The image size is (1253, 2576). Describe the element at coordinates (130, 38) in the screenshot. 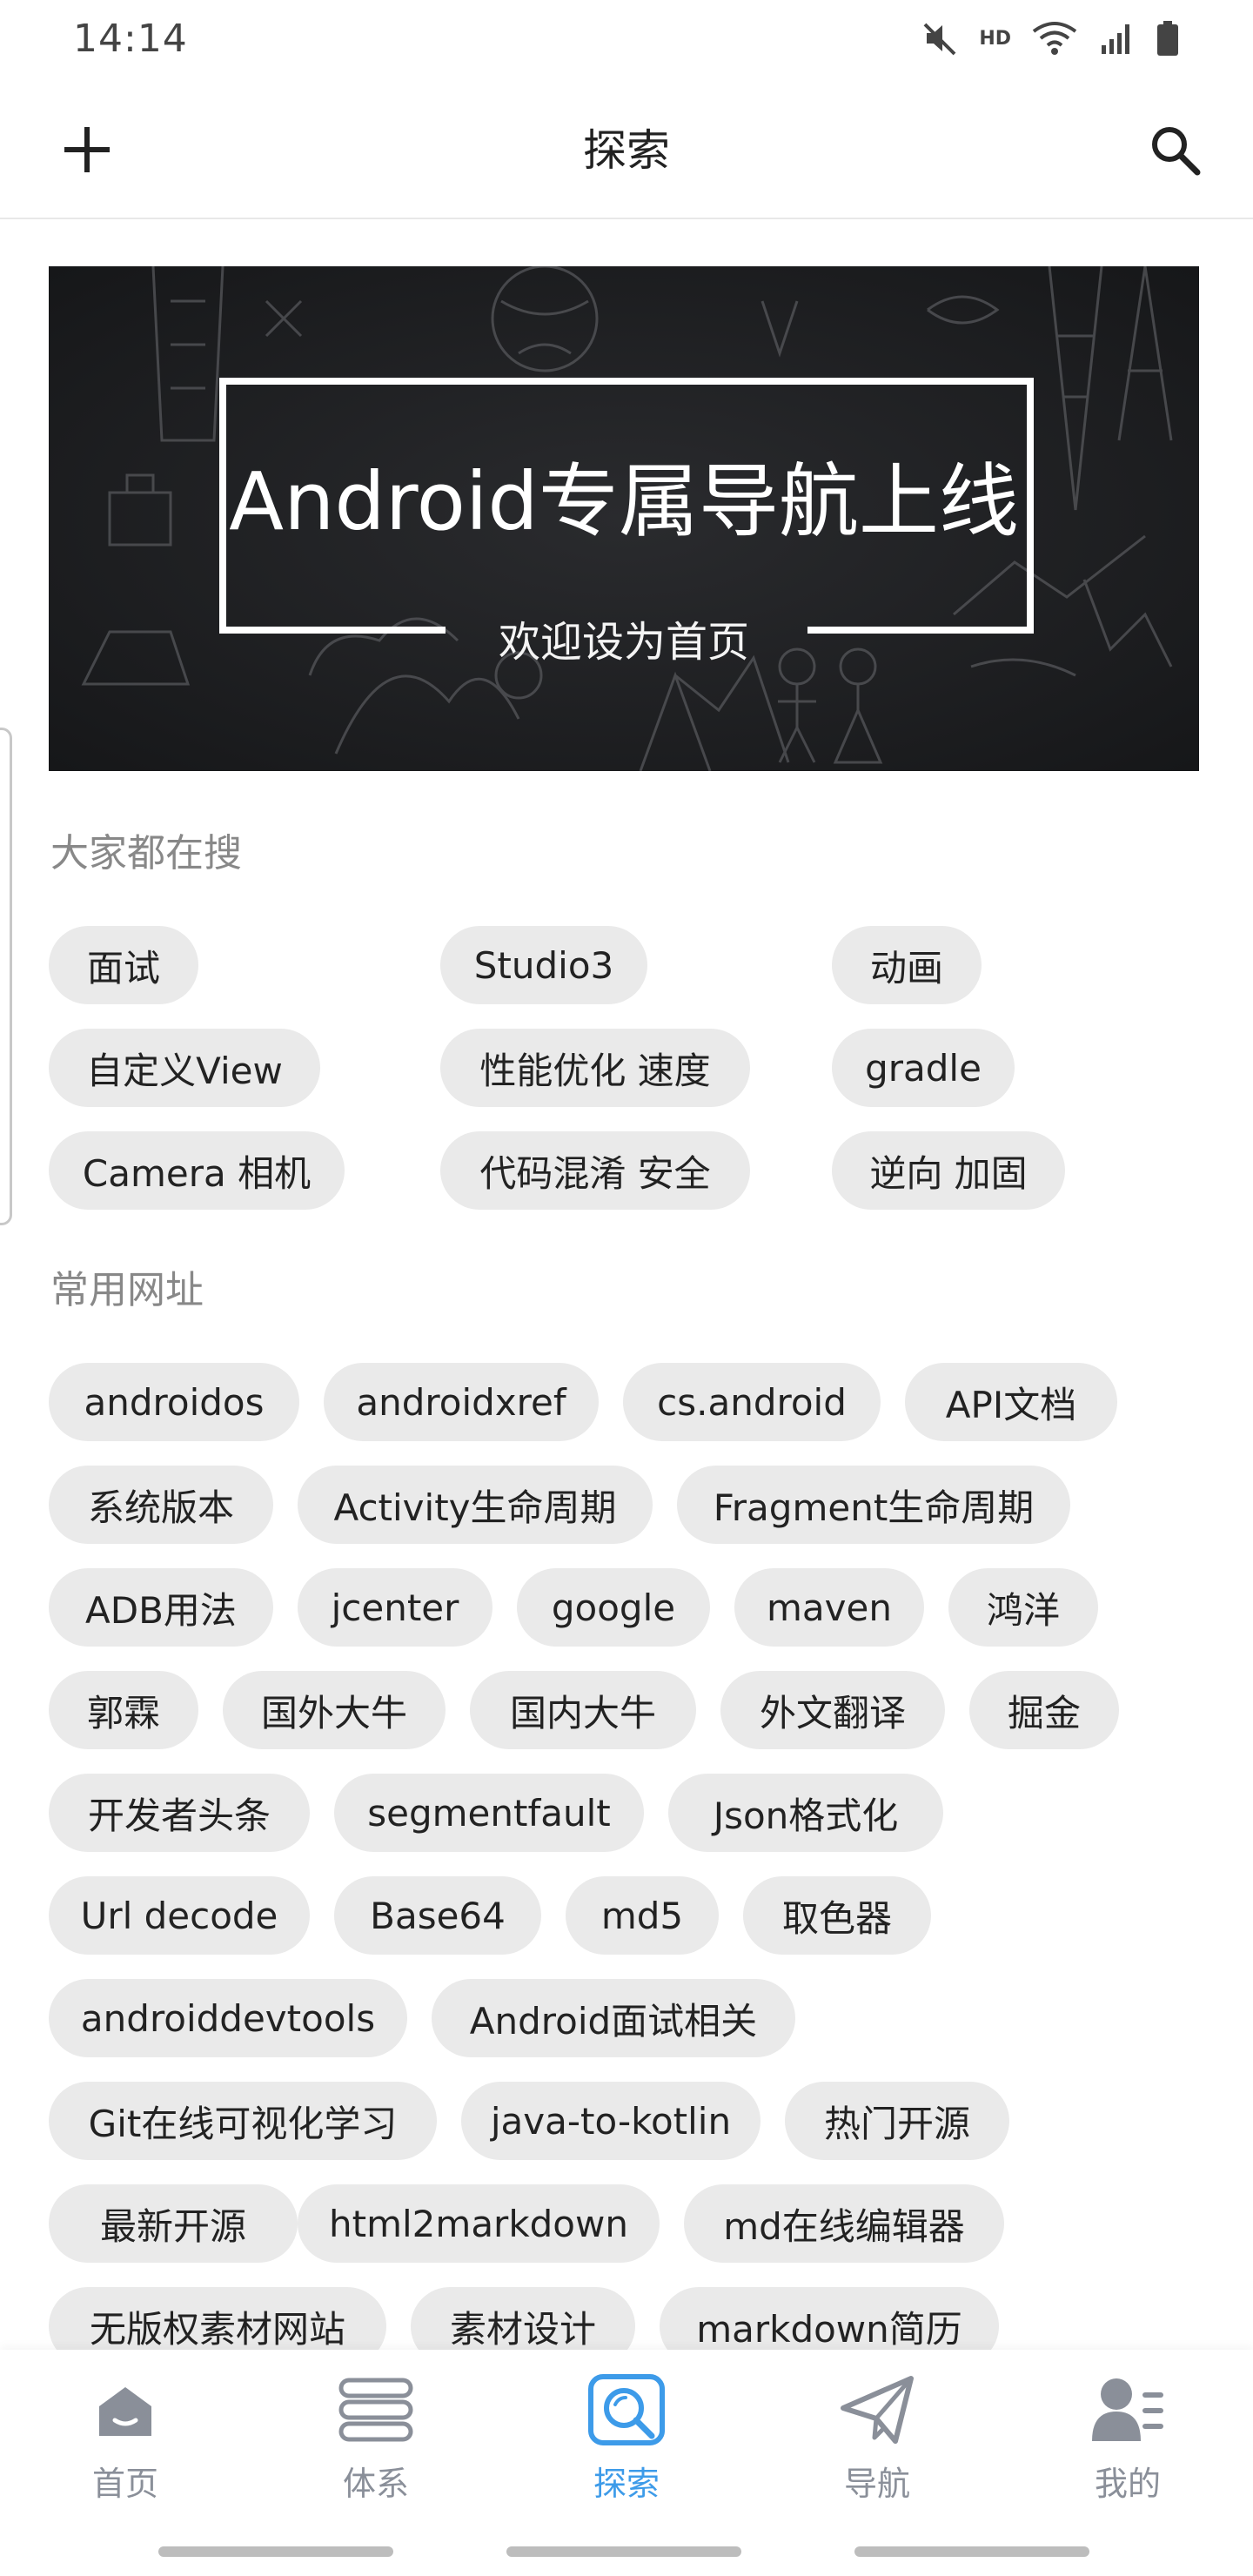

I see `status-time: 14:14` at that location.